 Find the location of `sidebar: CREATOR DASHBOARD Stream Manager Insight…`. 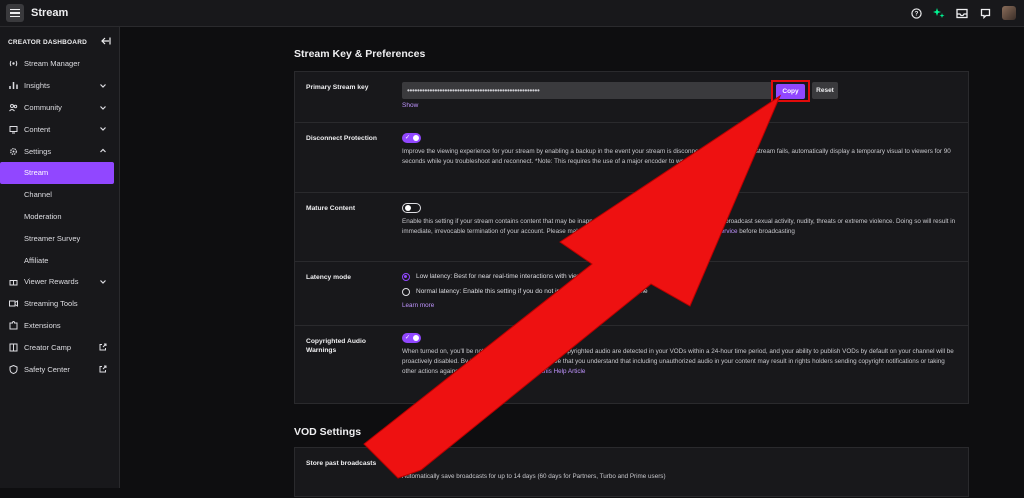

sidebar: CREATOR DASHBOARD Stream Manager Insight… is located at coordinates (60, 257).